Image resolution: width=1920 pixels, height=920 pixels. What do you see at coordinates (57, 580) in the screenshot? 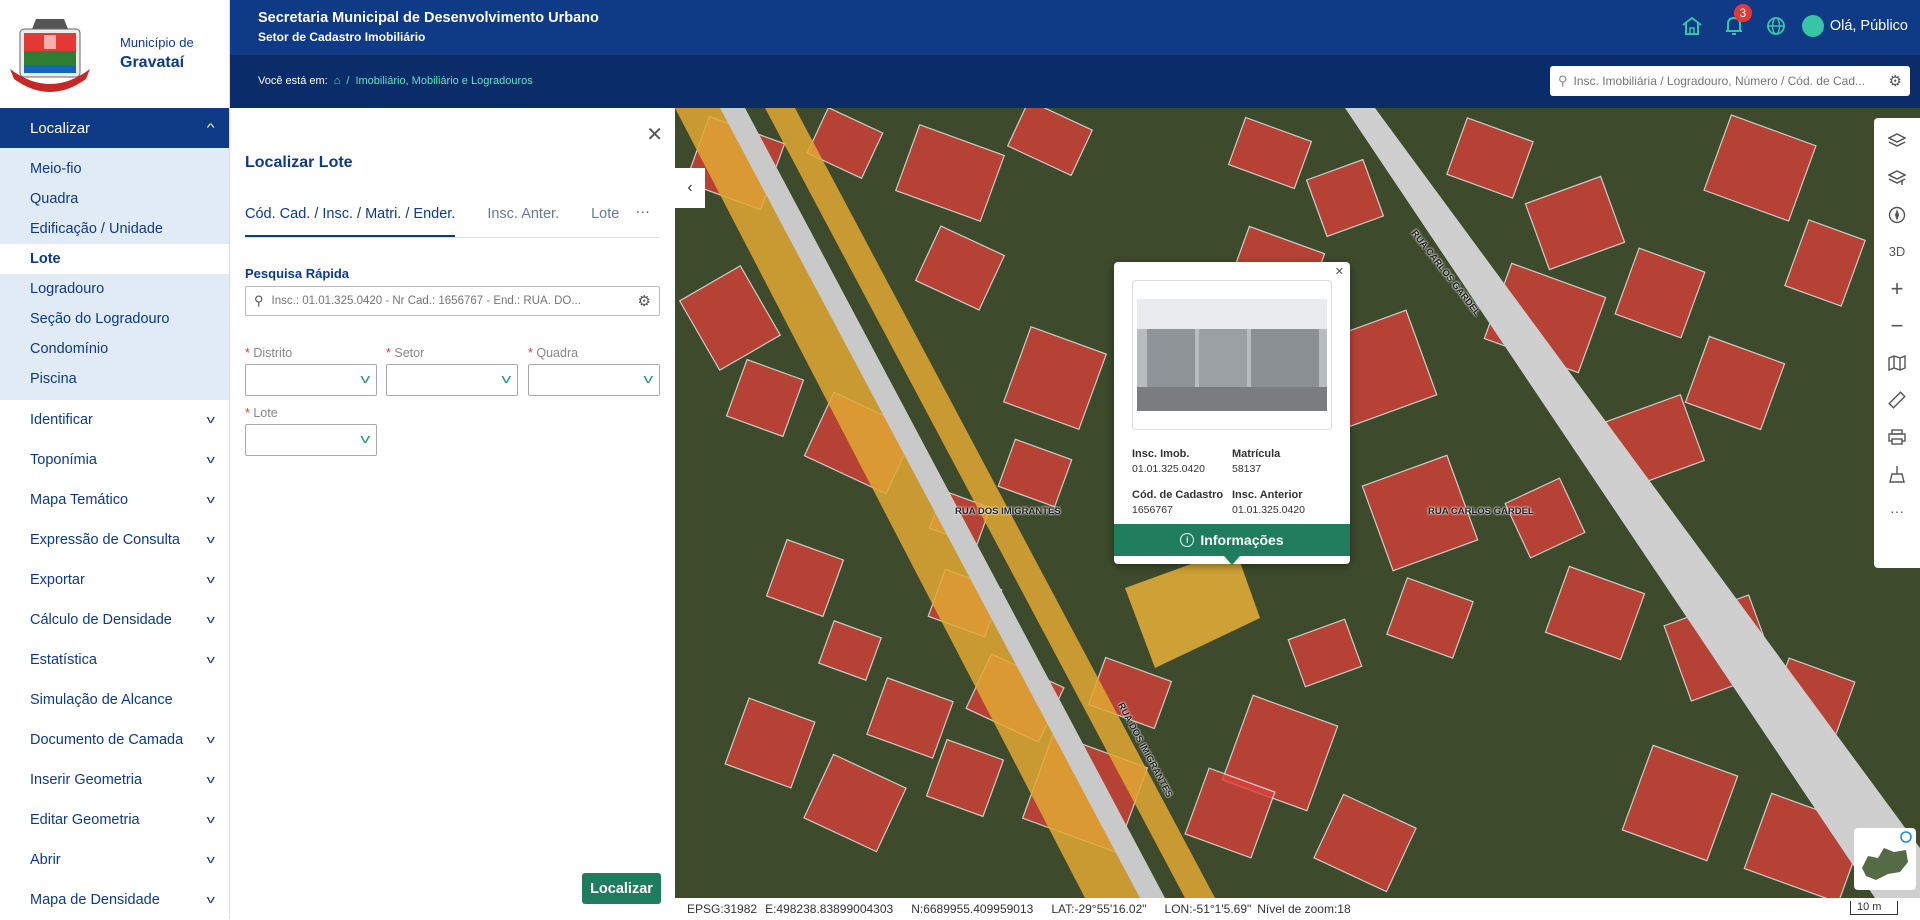
I see `sidebar-item-label: Exportar` at bounding box center [57, 580].